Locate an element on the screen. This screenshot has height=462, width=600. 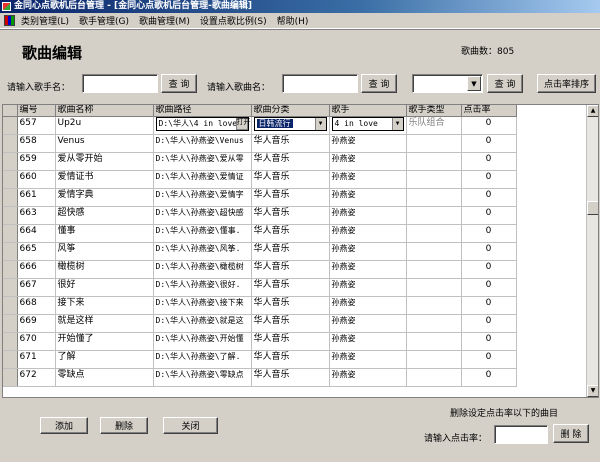
cell-id: 666 is located at coordinates (36, 269).